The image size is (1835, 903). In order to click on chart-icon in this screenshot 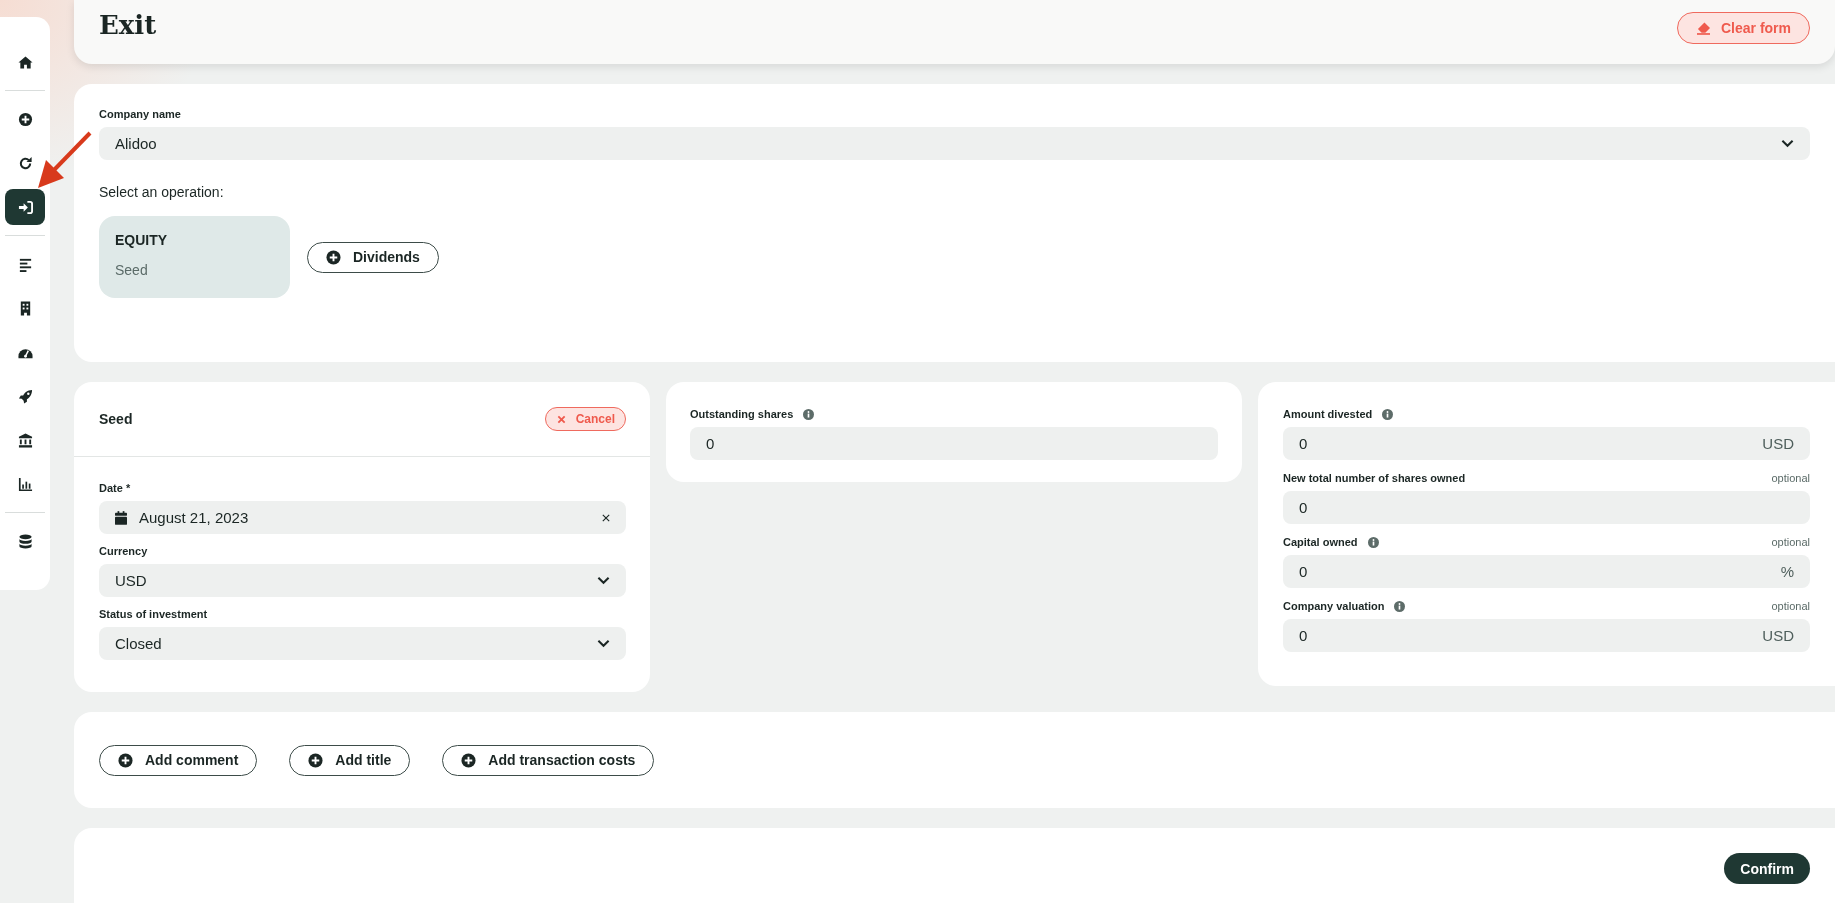, I will do `click(25, 484)`.